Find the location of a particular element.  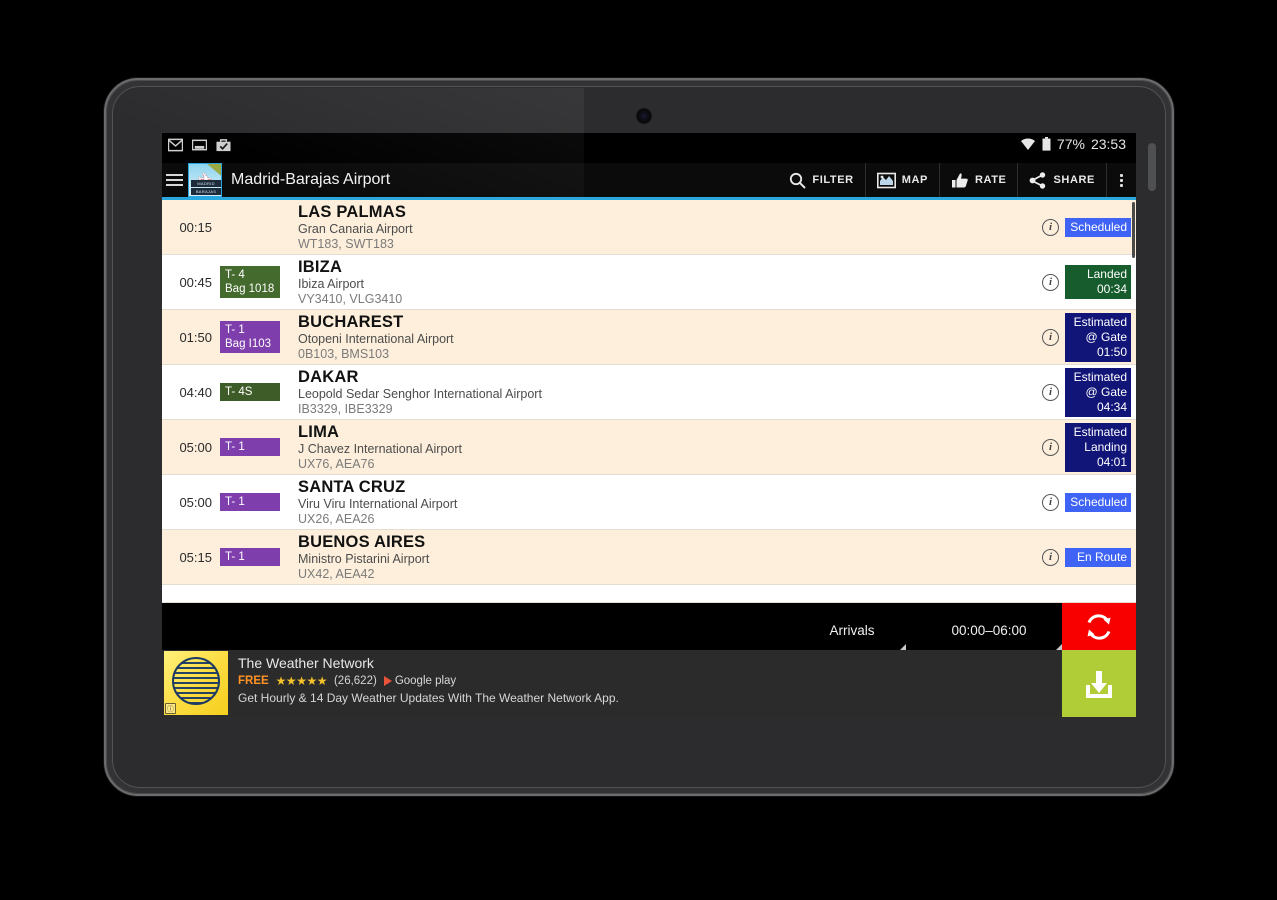

status-badge-line: 04:01 is located at coordinates (1111, 461).